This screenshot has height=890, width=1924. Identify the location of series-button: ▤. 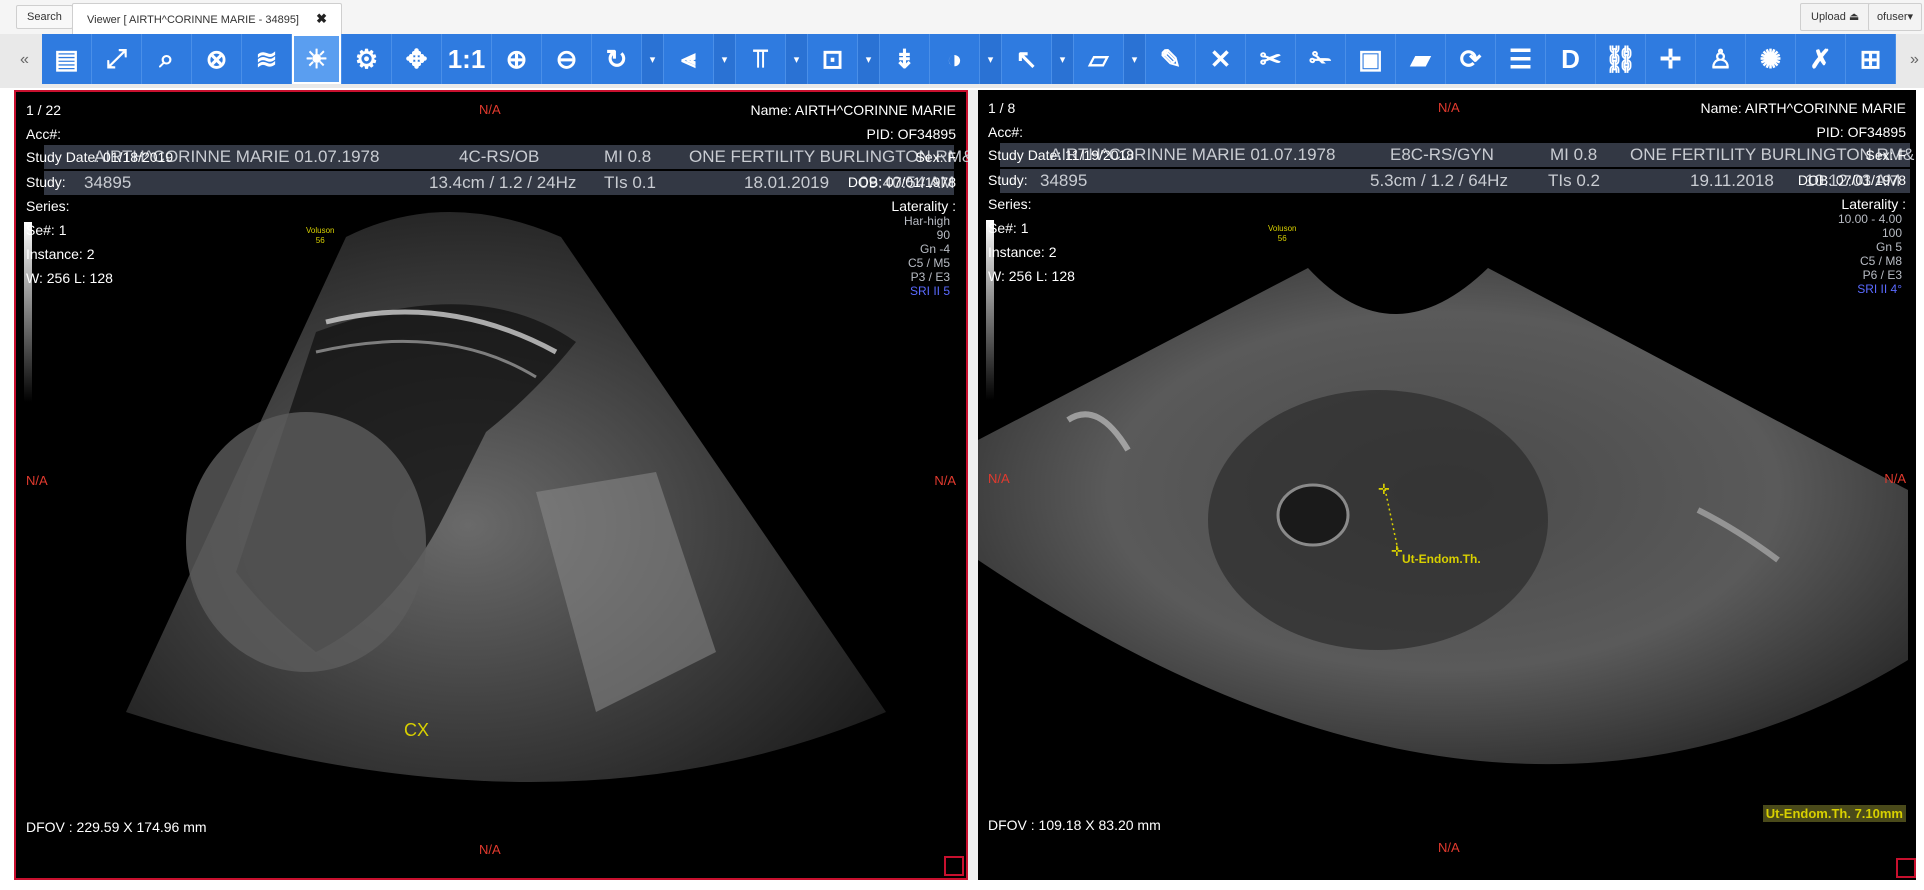
(67, 59).